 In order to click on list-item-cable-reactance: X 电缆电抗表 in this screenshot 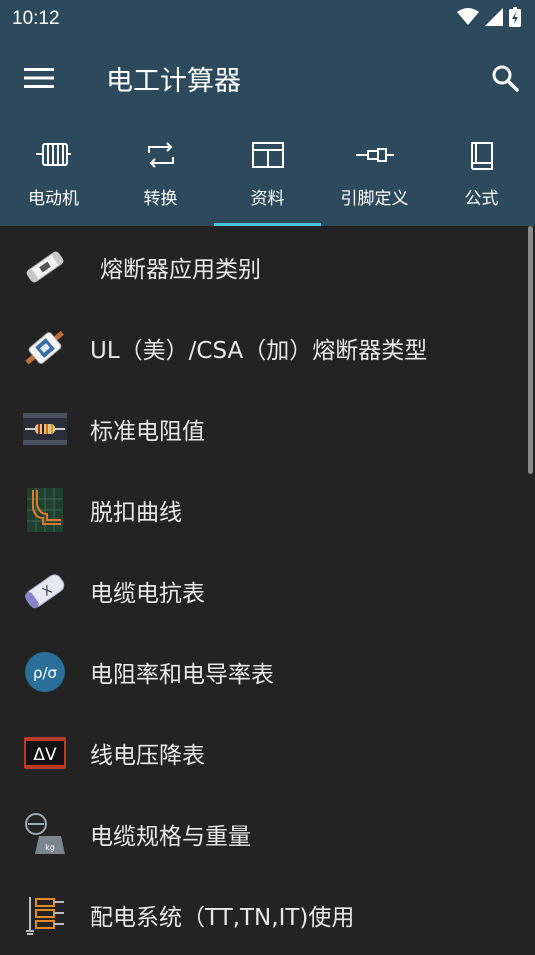, I will do `click(267, 590)`.